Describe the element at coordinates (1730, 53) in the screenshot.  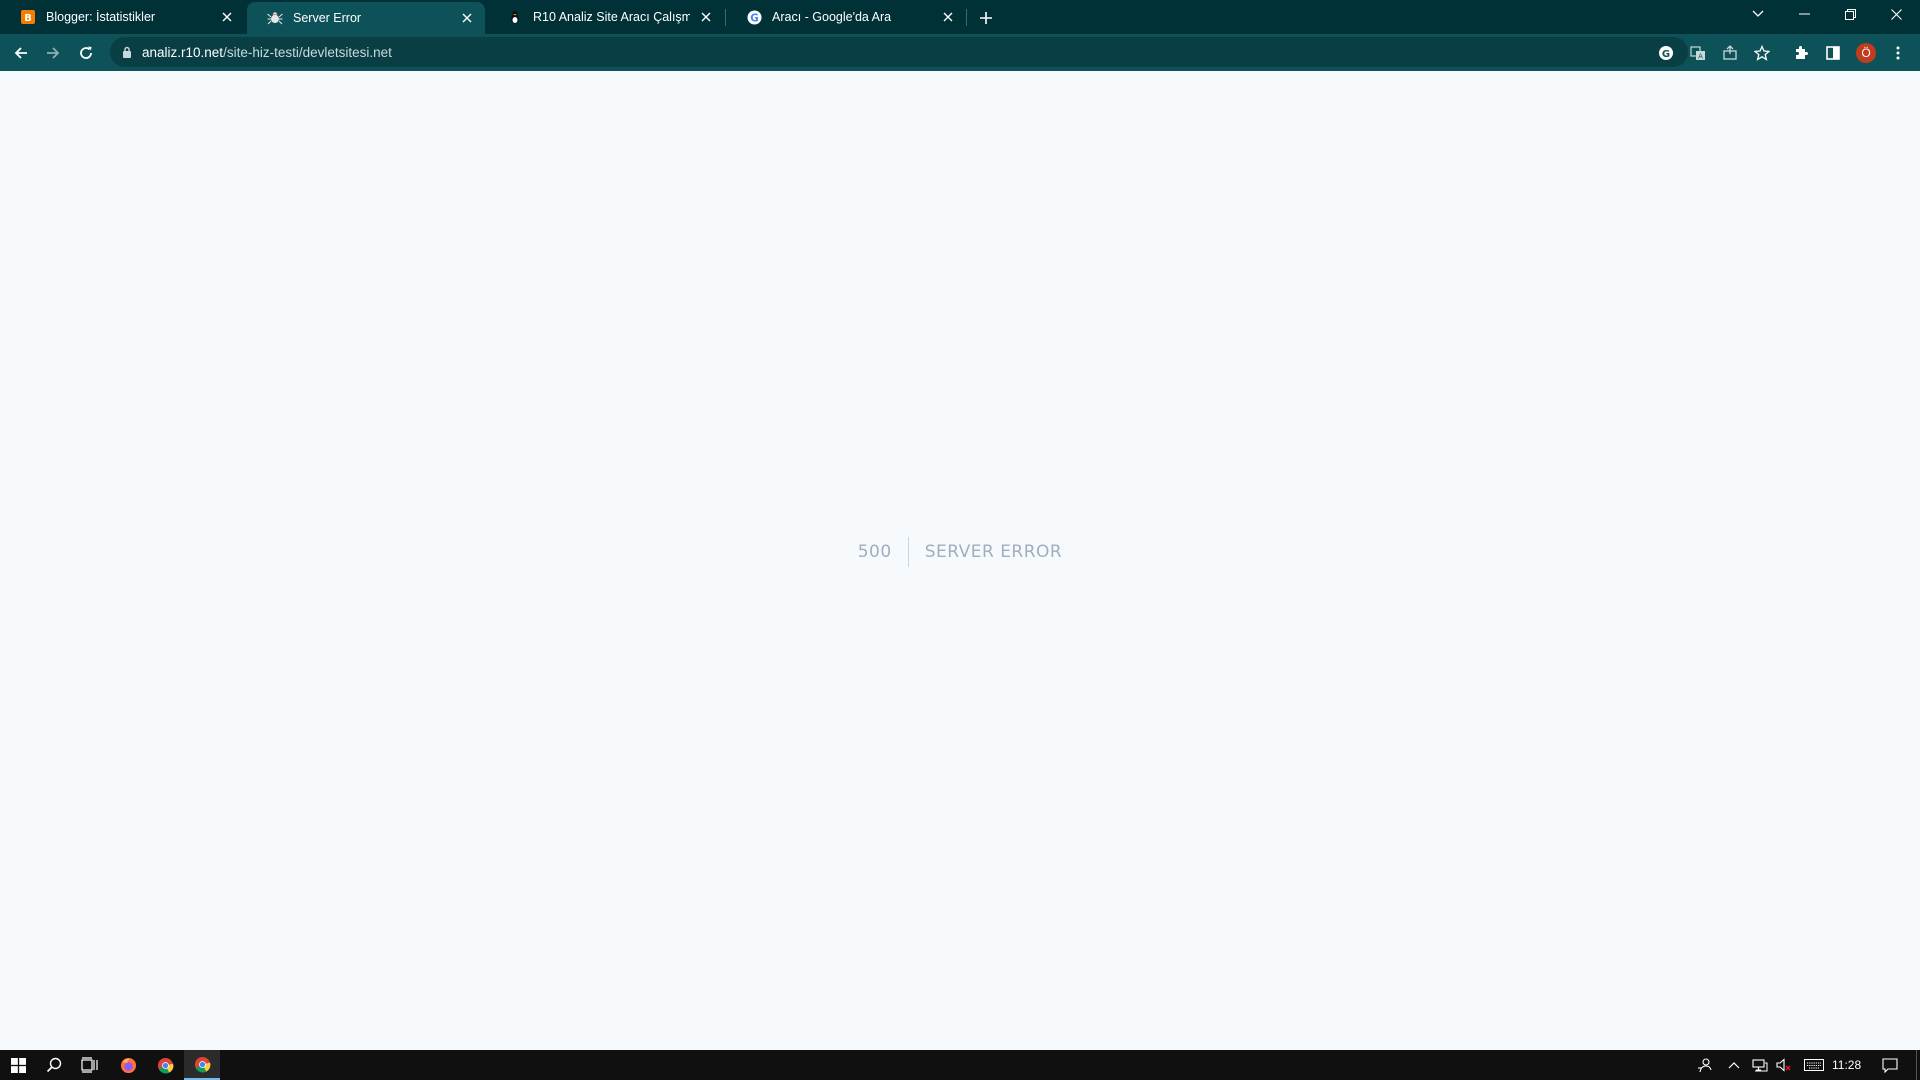
I see `share-icon` at that location.